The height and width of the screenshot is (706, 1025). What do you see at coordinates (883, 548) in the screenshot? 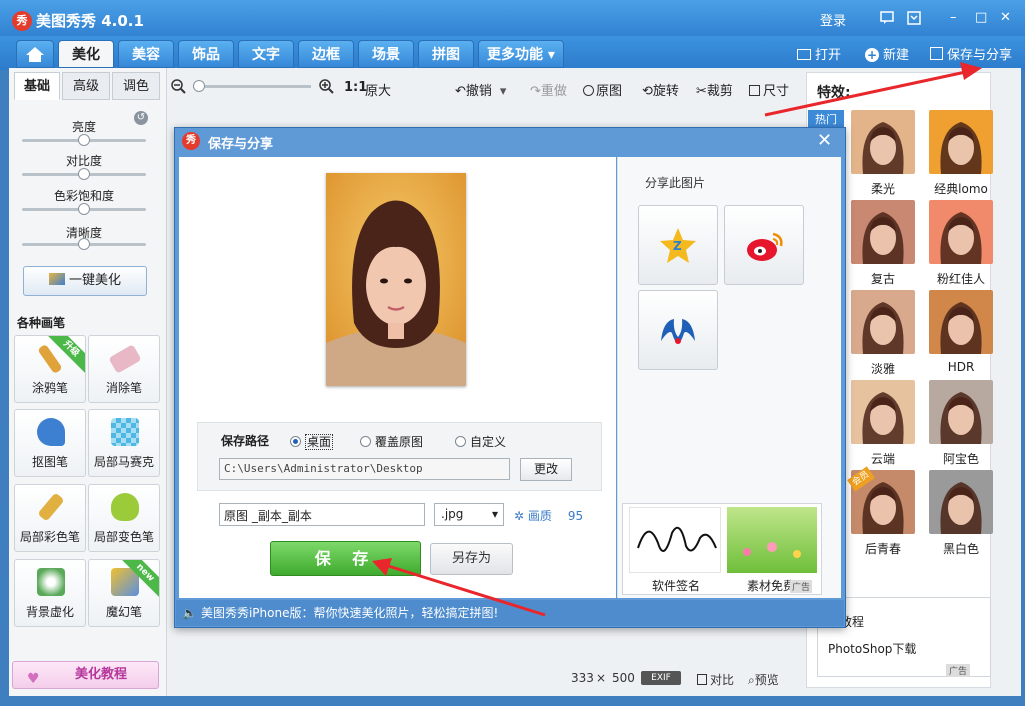
I see `effect-label: 后青春` at bounding box center [883, 548].